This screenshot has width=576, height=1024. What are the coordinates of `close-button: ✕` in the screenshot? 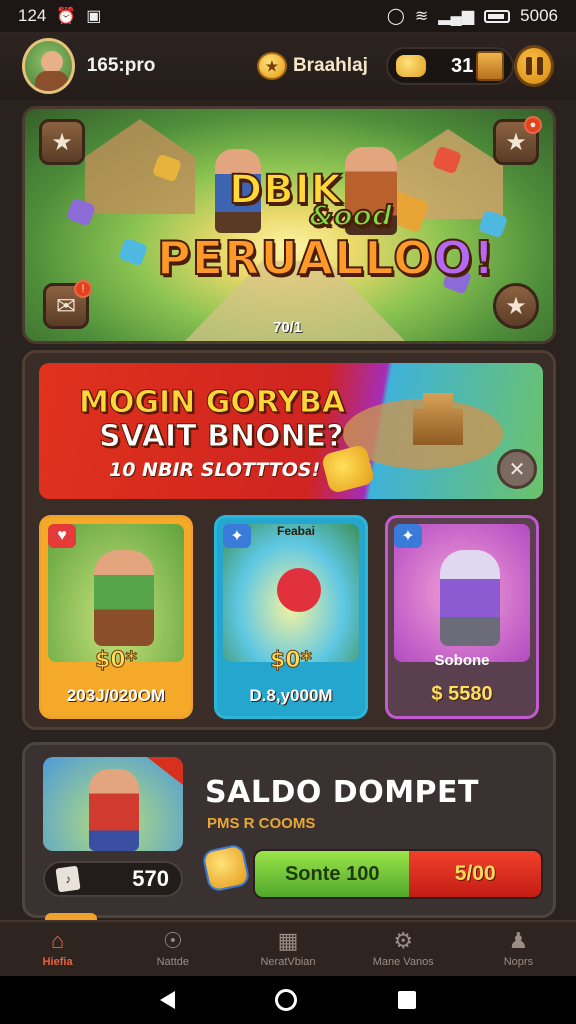 It's located at (517, 469).